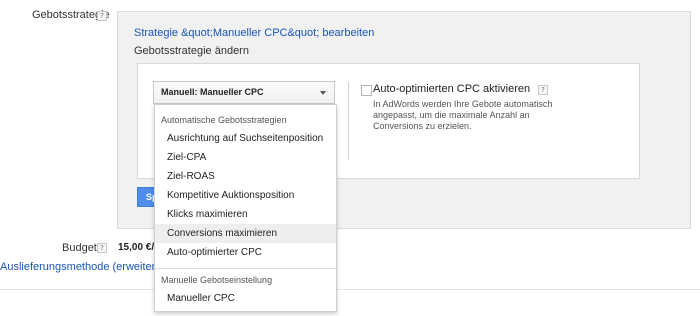  I want to click on chevron-down-icon, so click(323, 93).